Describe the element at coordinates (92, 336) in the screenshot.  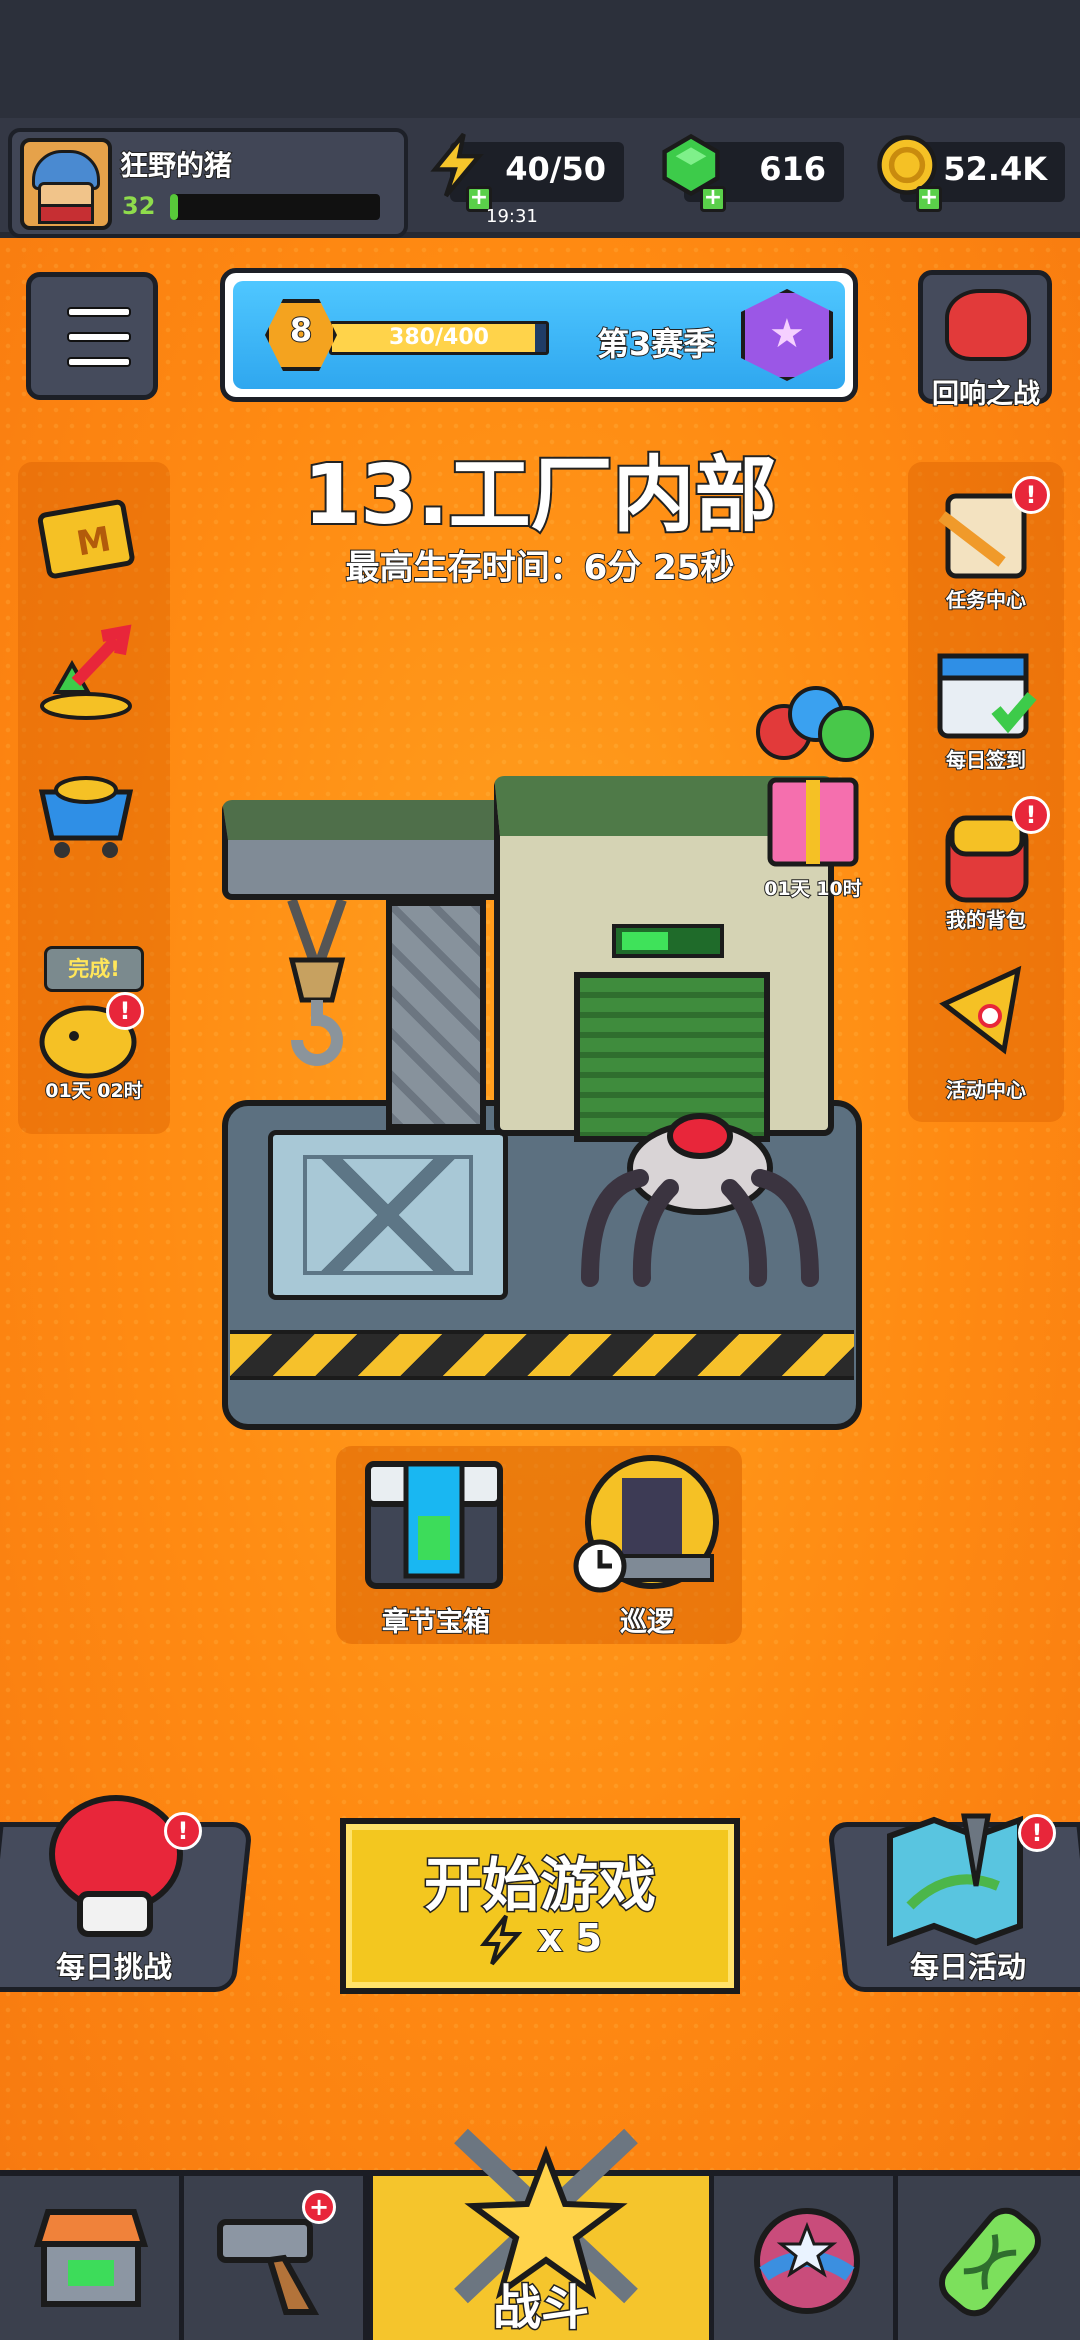
I see `menu-button` at that location.